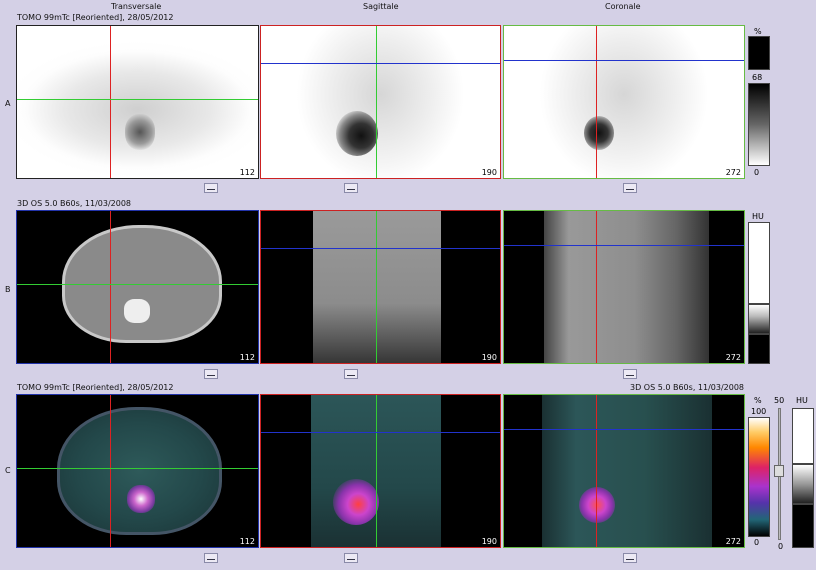 The image size is (816, 570). I want to click on row-letter-b: B, so click(8, 289).